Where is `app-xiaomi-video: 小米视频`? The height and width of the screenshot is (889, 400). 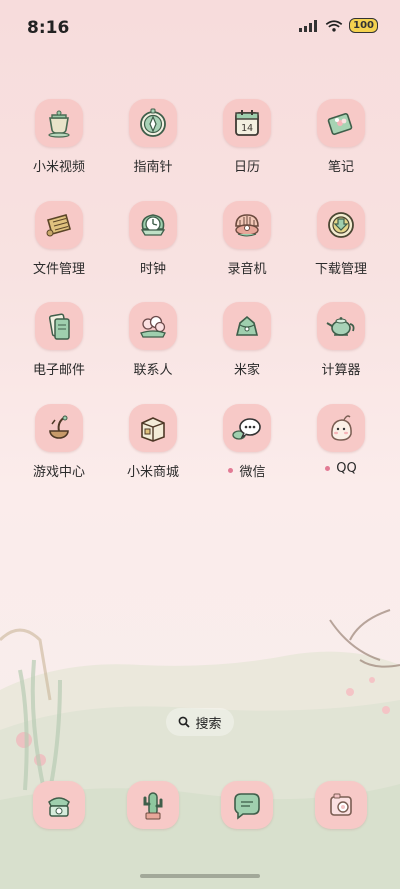
app-xiaomi-video: 小米视频 is located at coordinates (59, 141).